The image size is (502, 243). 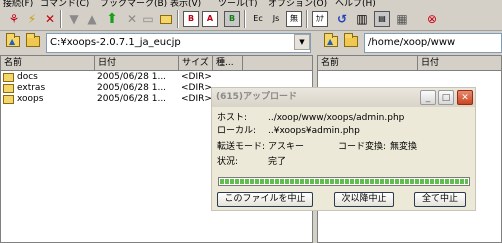 What do you see at coordinates (74, 19) in the screenshot?
I see `download-icon: ▼` at bounding box center [74, 19].